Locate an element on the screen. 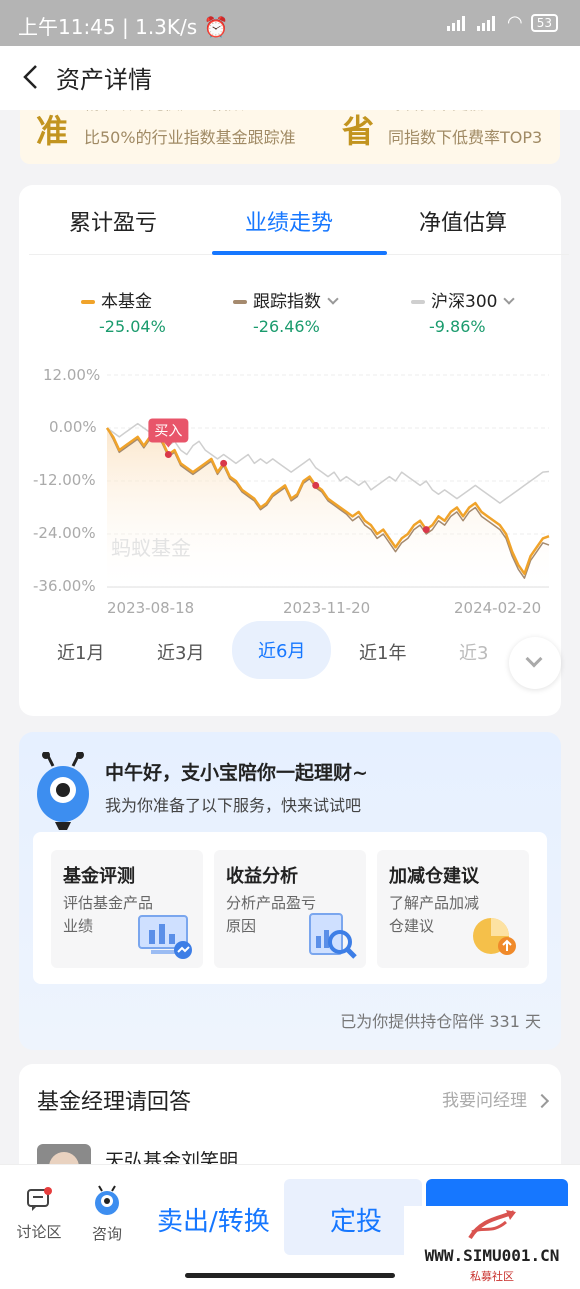 This screenshot has width=580, height=1289. site-watermark: WWW.SIMU001.CN 私募社区 is located at coordinates (492, 1246).